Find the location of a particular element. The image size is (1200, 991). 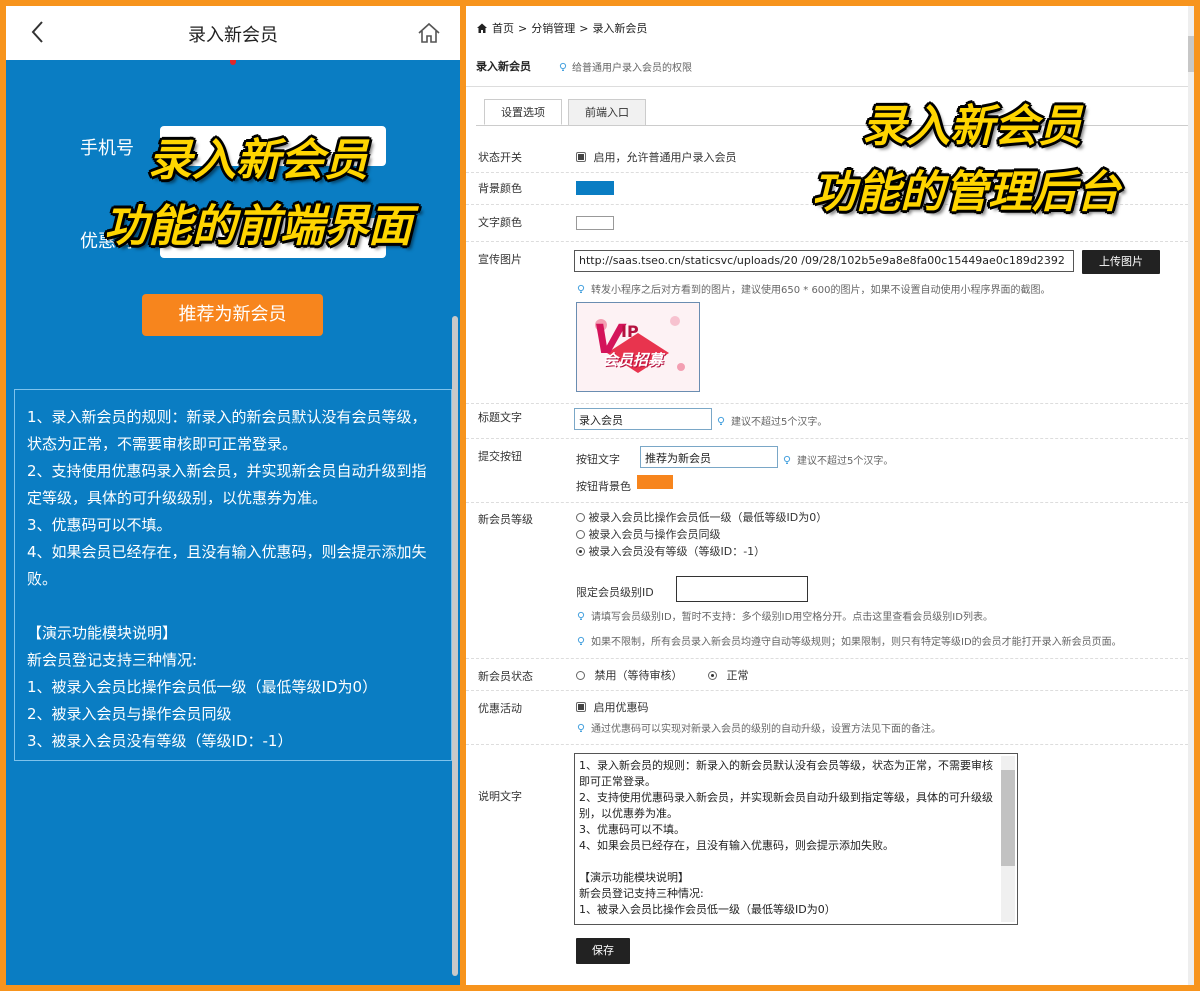

upload-image-button: 上传图片 is located at coordinates (1121, 262).